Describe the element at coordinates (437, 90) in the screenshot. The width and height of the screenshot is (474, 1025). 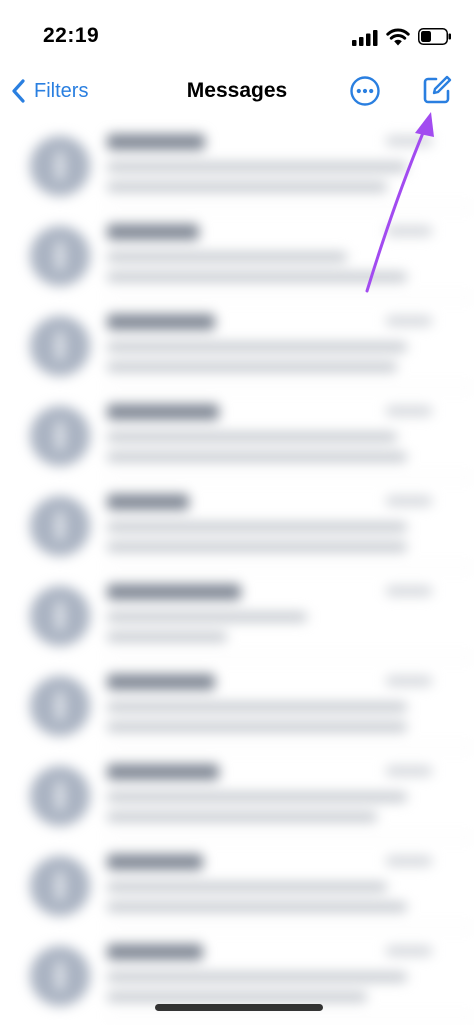
I see `compose-icon` at that location.